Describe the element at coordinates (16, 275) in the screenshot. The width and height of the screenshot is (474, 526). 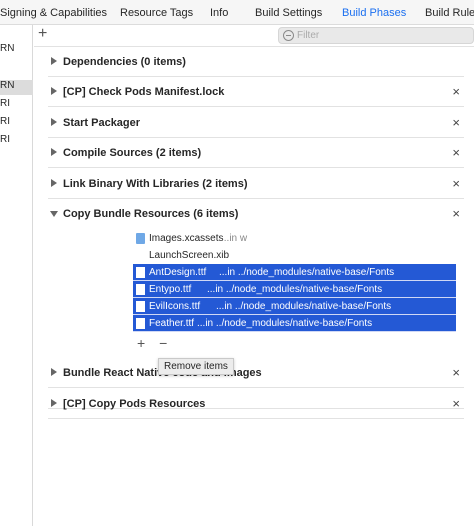
I see `targets-sidebar: RN RN RI RI RI` at that location.